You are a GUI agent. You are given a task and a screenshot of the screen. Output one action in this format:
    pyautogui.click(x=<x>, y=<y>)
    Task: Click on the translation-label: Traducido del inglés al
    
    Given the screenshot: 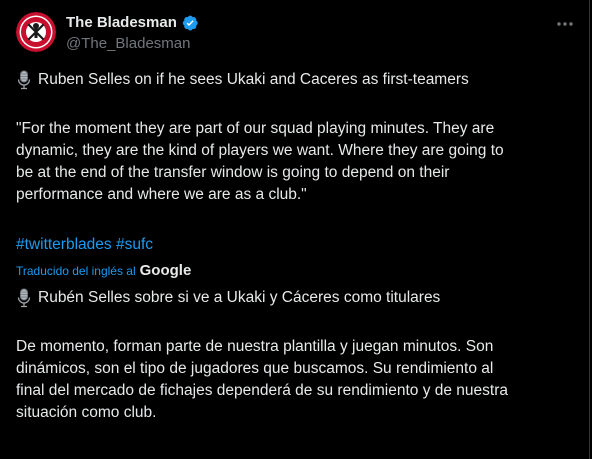 What is the action you would take?
    pyautogui.click(x=76, y=271)
    